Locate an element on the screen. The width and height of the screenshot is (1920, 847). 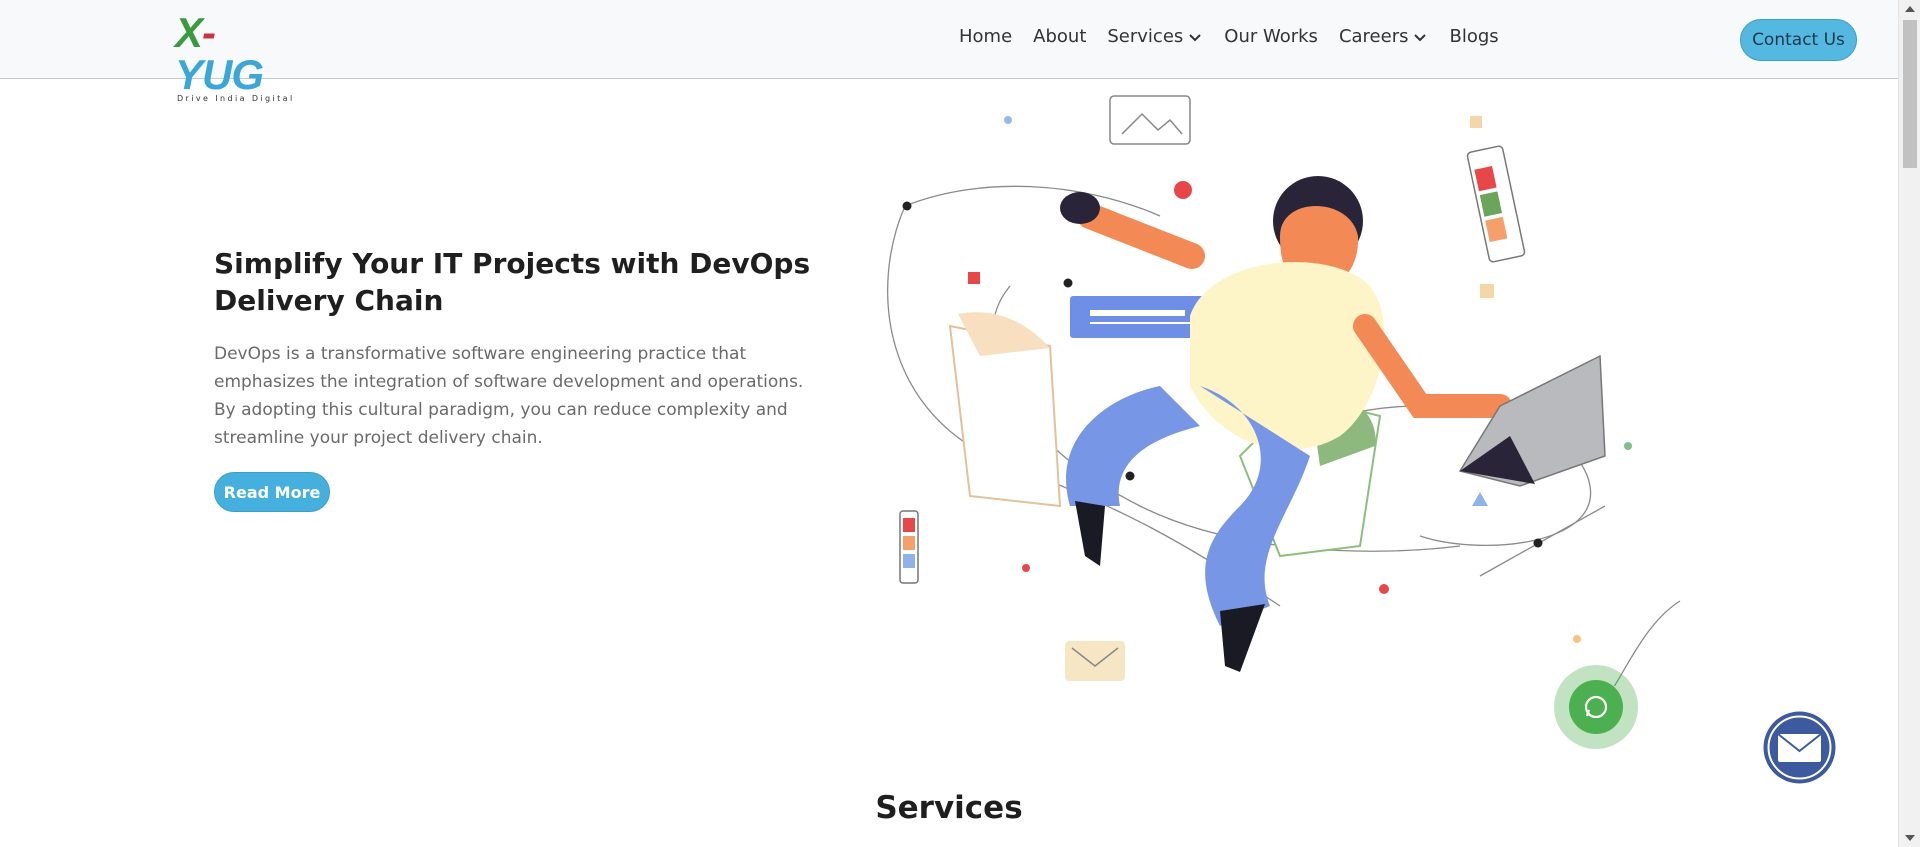
logo: X-YUG Drive India Digital is located at coordinates (235, 58).